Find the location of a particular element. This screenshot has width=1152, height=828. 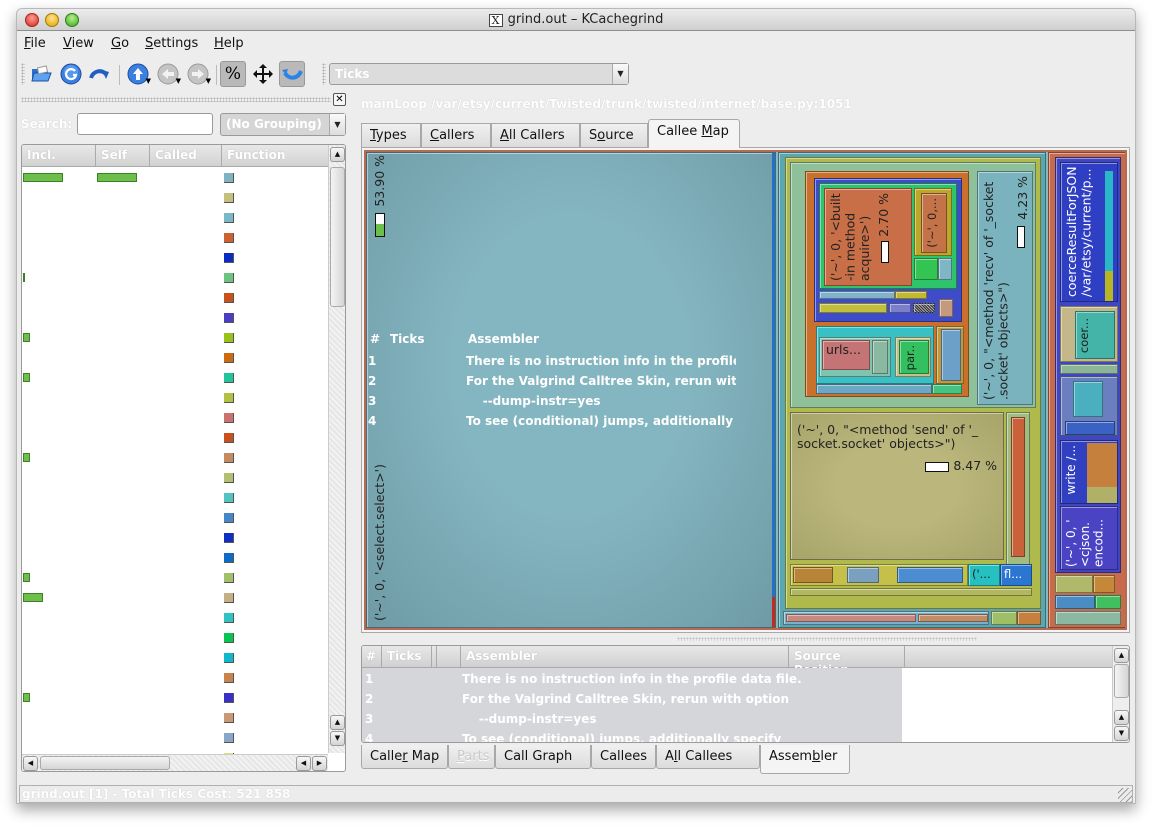

menu-settings: Settings is located at coordinates (171, 43).